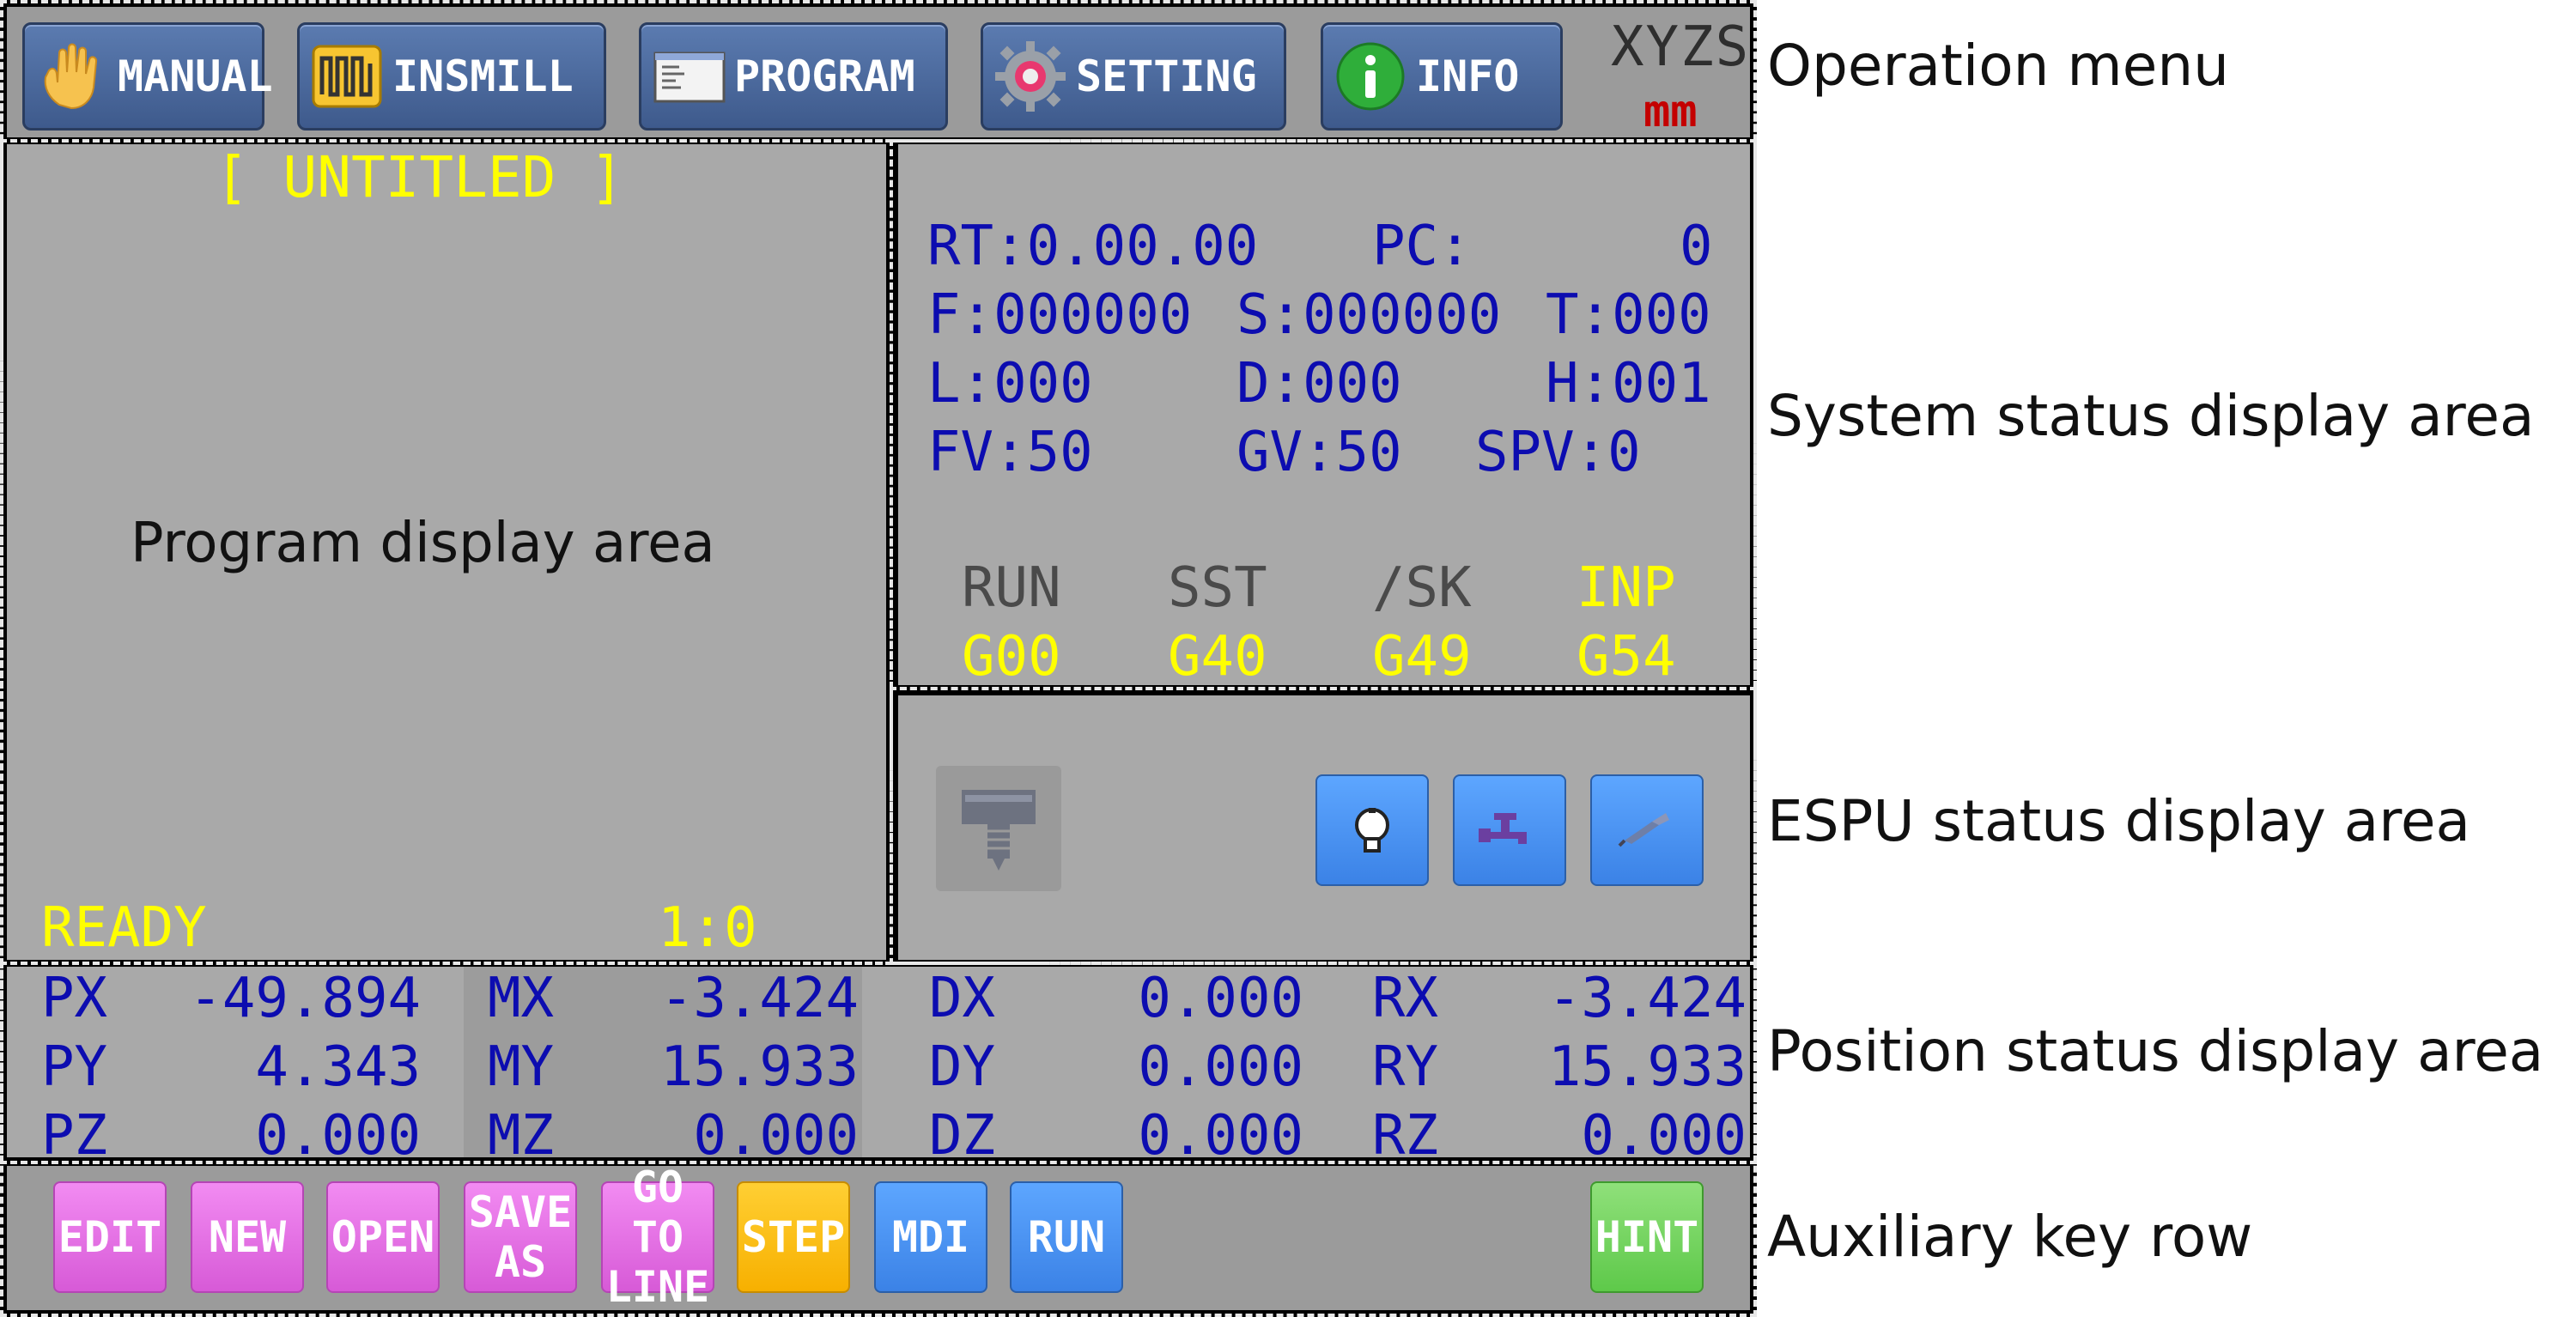  What do you see at coordinates (776, 1136) in the screenshot?
I see `mz-value: 0.000` at bounding box center [776, 1136].